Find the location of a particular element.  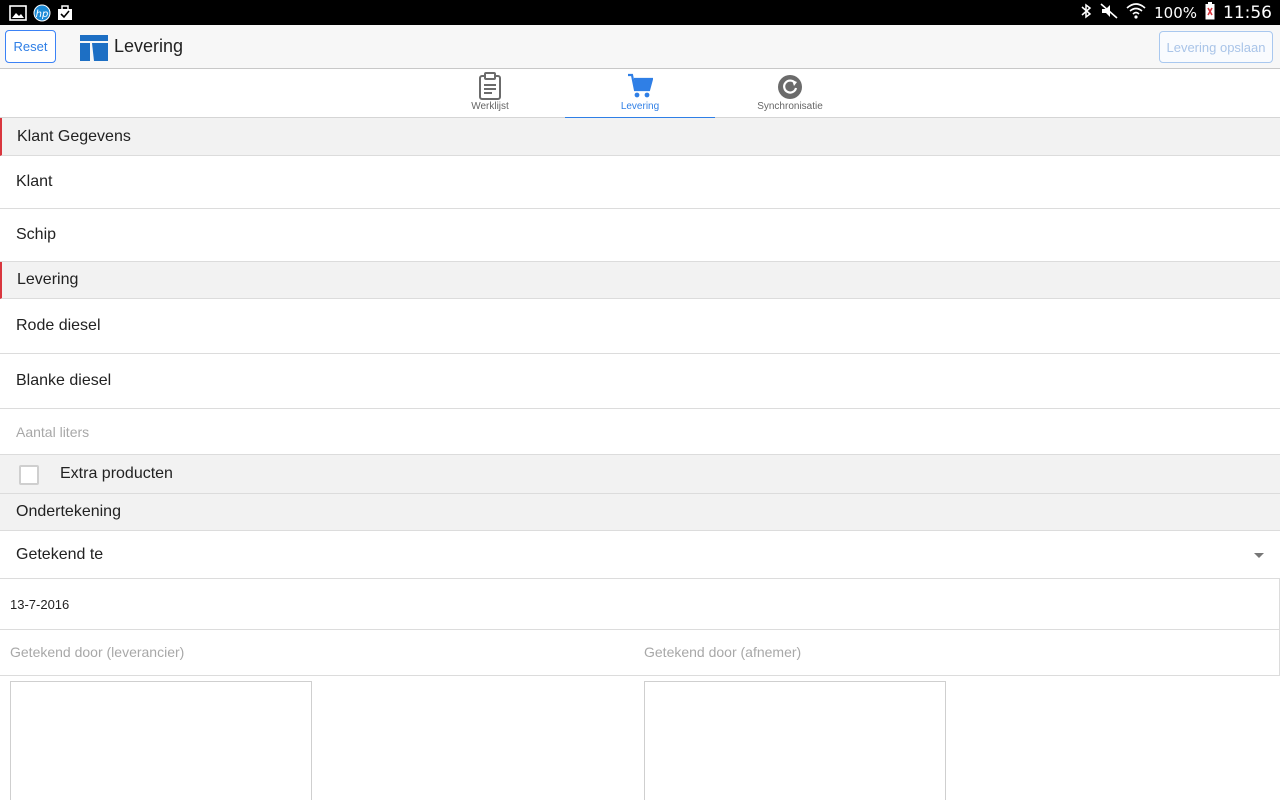

signature-pad-leverancier is located at coordinates (161, 740).